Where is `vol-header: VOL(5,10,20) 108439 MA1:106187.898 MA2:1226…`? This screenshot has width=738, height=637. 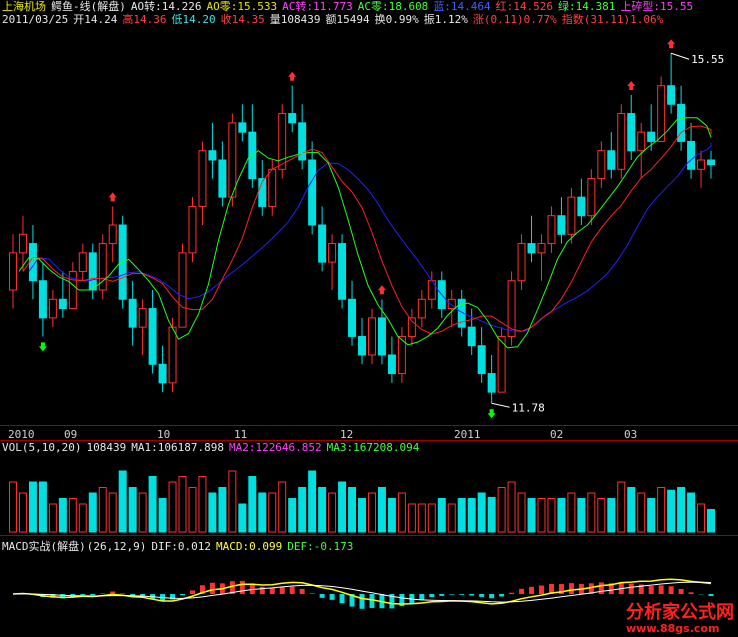 vol-header: VOL(5,10,20) 108439 MA1:106187.898 MA2:1226… is located at coordinates (213, 448).